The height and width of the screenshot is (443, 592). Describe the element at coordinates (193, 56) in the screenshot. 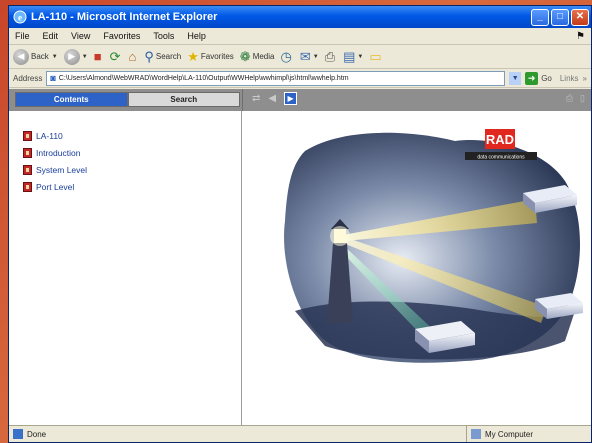

I see `star-icon: ★` at that location.